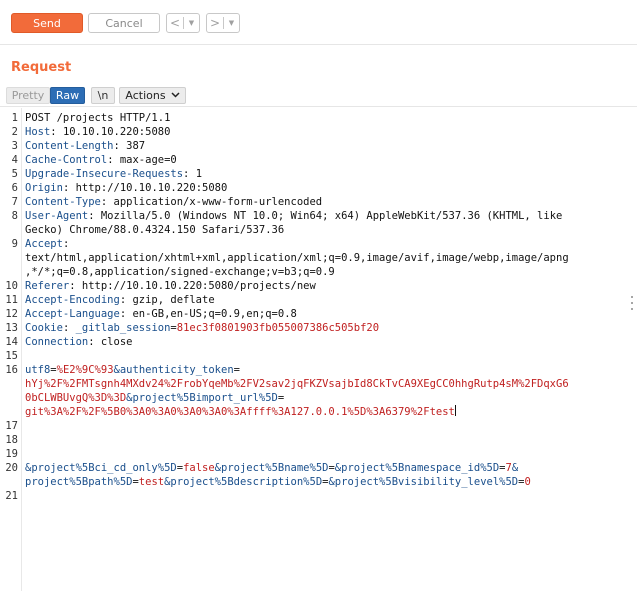 The width and height of the screenshot is (637, 591). What do you see at coordinates (28, 95) in the screenshot?
I see `tab-pretty: Pretty` at bounding box center [28, 95].